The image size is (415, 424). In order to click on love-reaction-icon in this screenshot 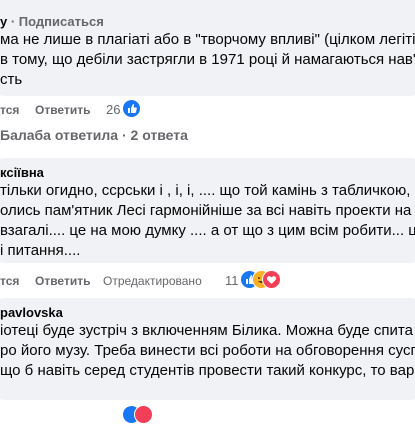, I will do `click(271, 279)`.